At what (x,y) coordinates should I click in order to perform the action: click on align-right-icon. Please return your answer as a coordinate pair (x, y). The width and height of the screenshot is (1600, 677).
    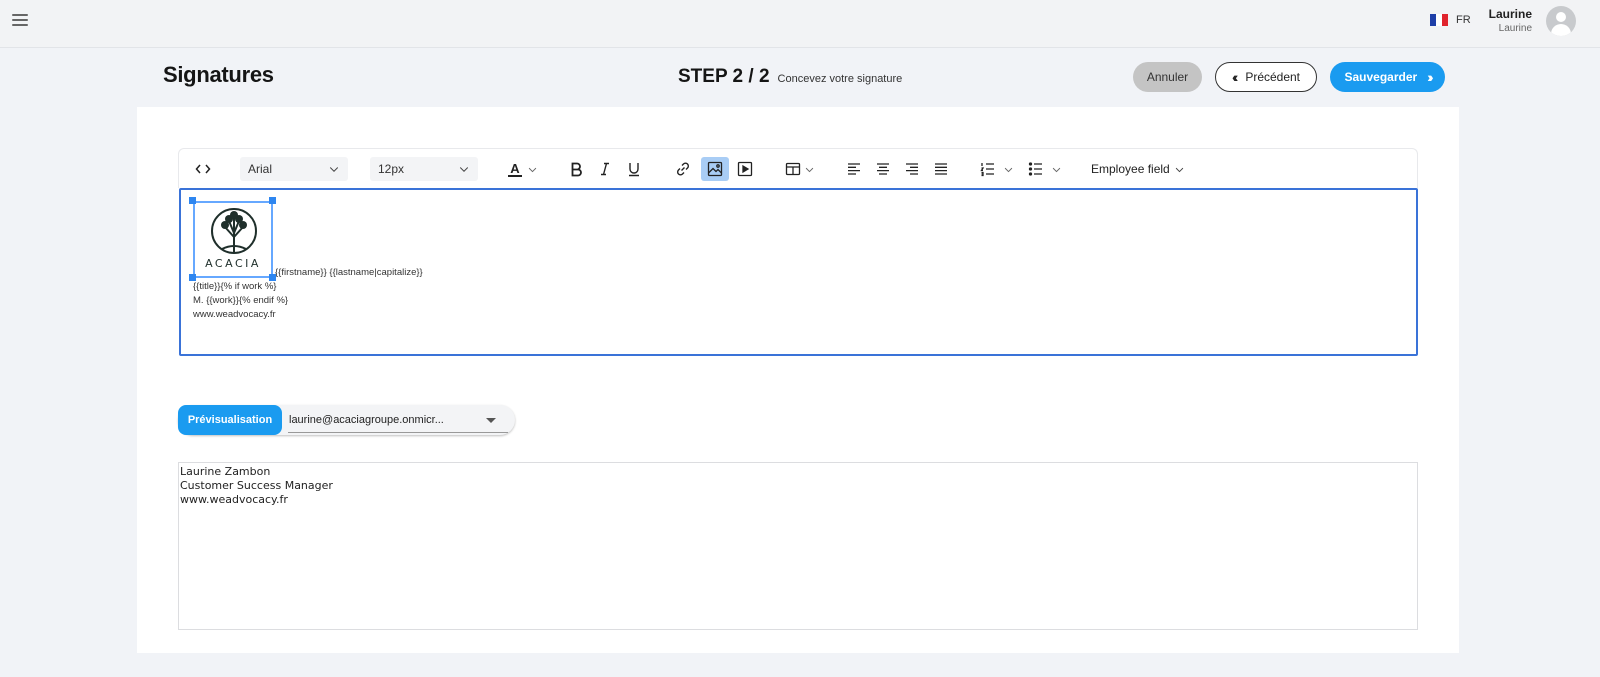
    Looking at the image, I should click on (912, 169).